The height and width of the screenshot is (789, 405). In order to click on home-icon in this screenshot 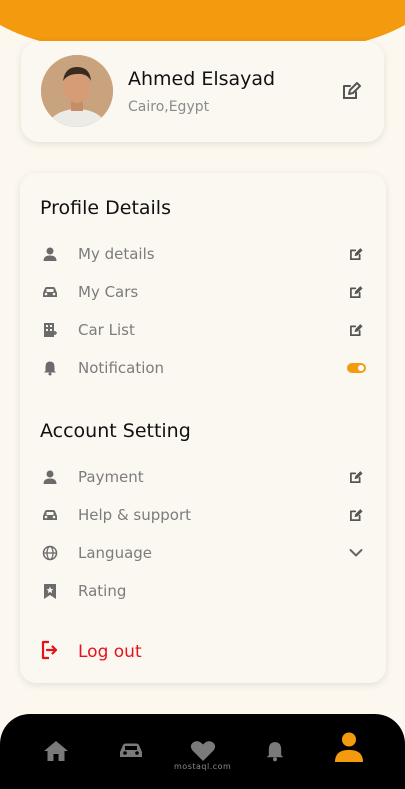, I will do `click(56, 751)`.